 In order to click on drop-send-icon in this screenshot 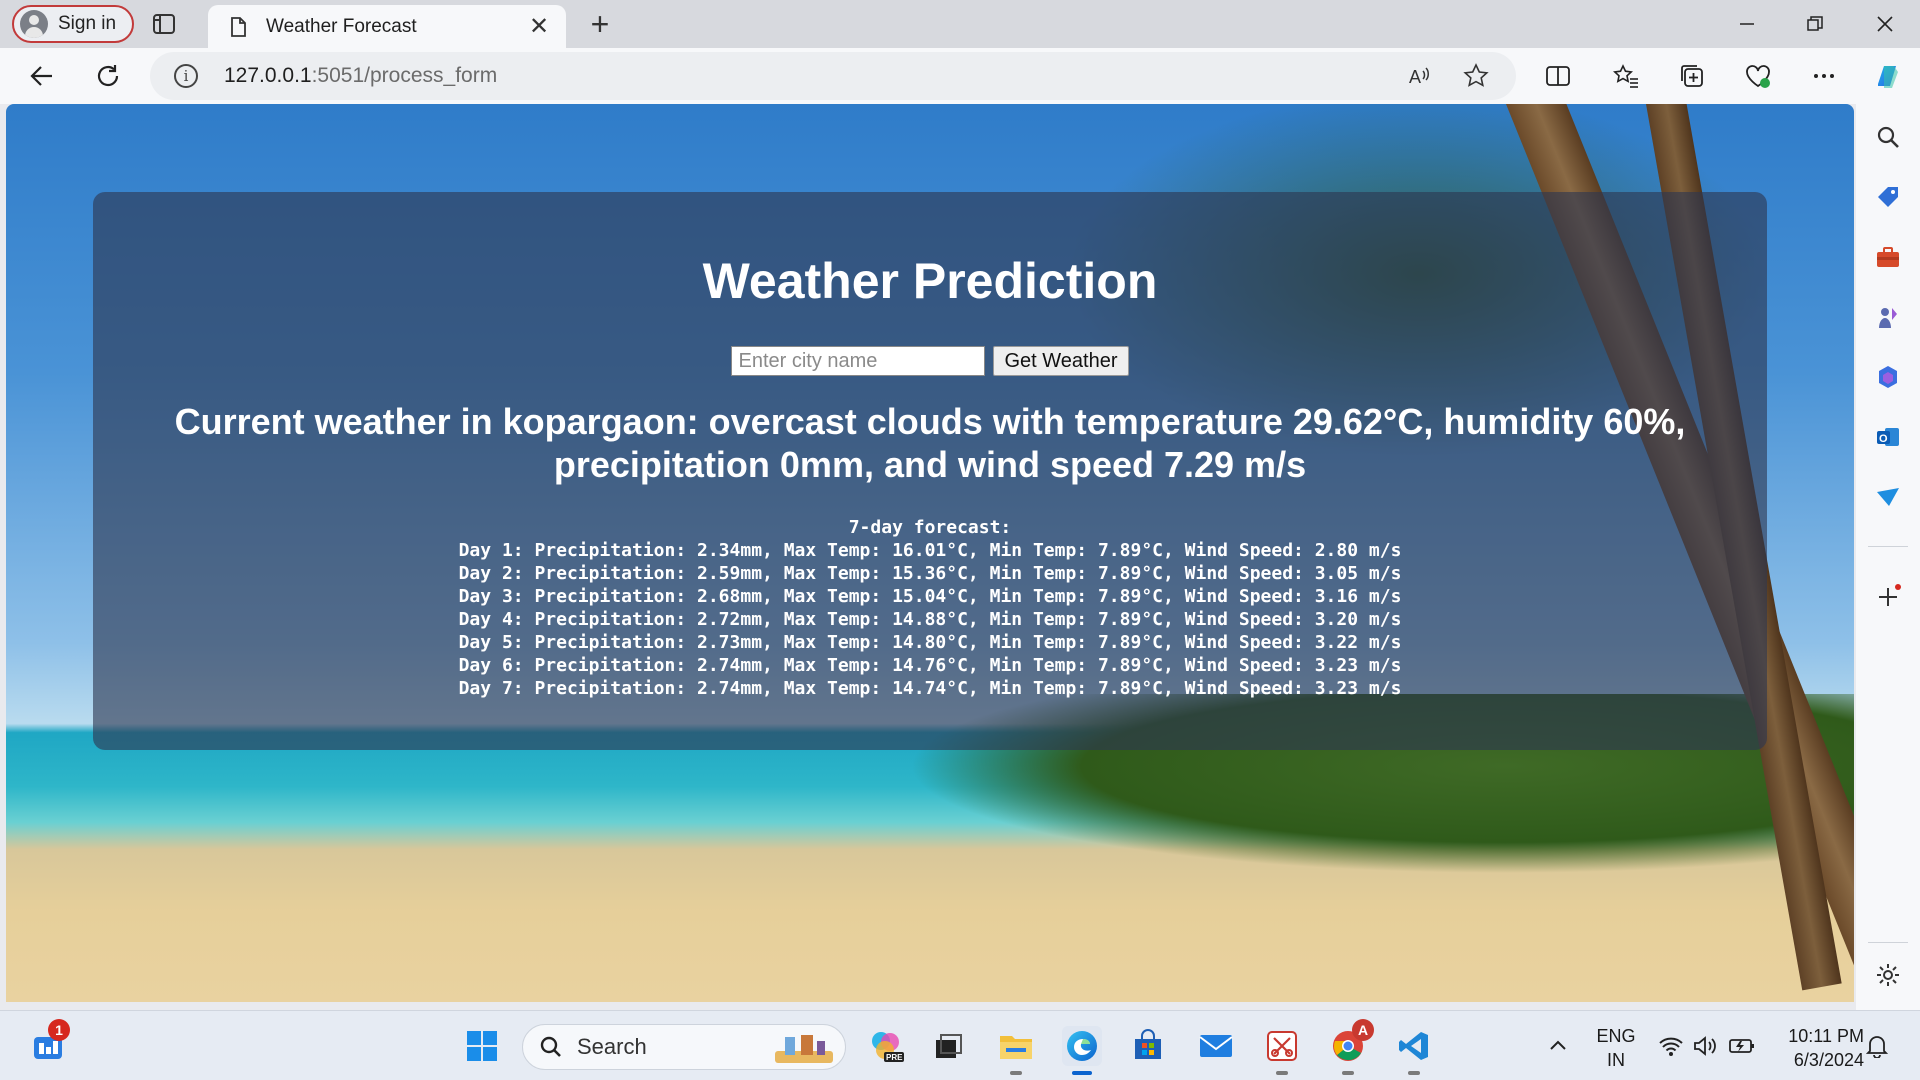, I will do `click(1888, 497)`.